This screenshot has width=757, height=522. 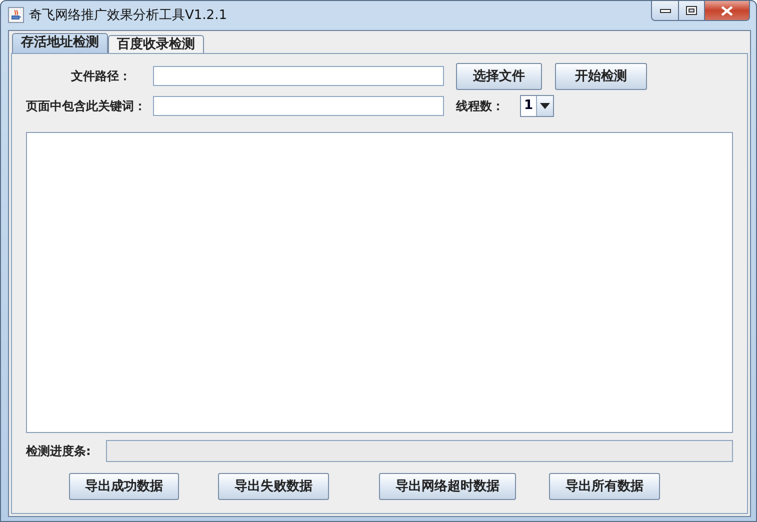 What do you see at coordinates (273, 486) in the screenshot?
I see `export-button: 导出失败数据` at bounding box center [273, 486].